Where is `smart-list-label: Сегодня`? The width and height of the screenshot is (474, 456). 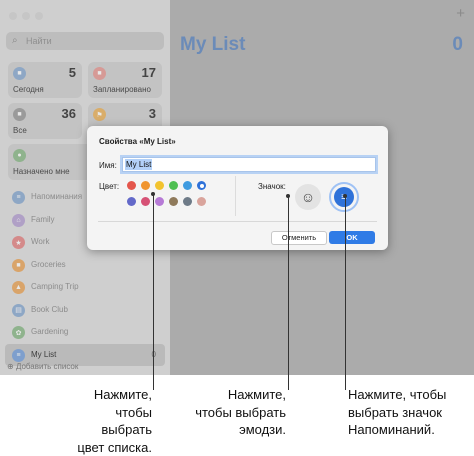
smart-list-label: Сегодня is located at coordinates (28, 89).